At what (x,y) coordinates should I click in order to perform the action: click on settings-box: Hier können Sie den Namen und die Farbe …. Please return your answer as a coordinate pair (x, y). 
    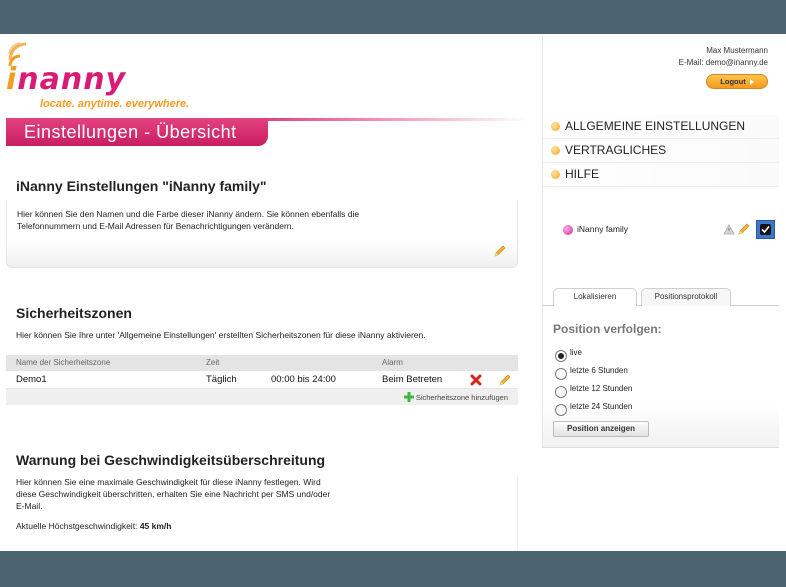
    Looking at the image, I should click on (262, 234).